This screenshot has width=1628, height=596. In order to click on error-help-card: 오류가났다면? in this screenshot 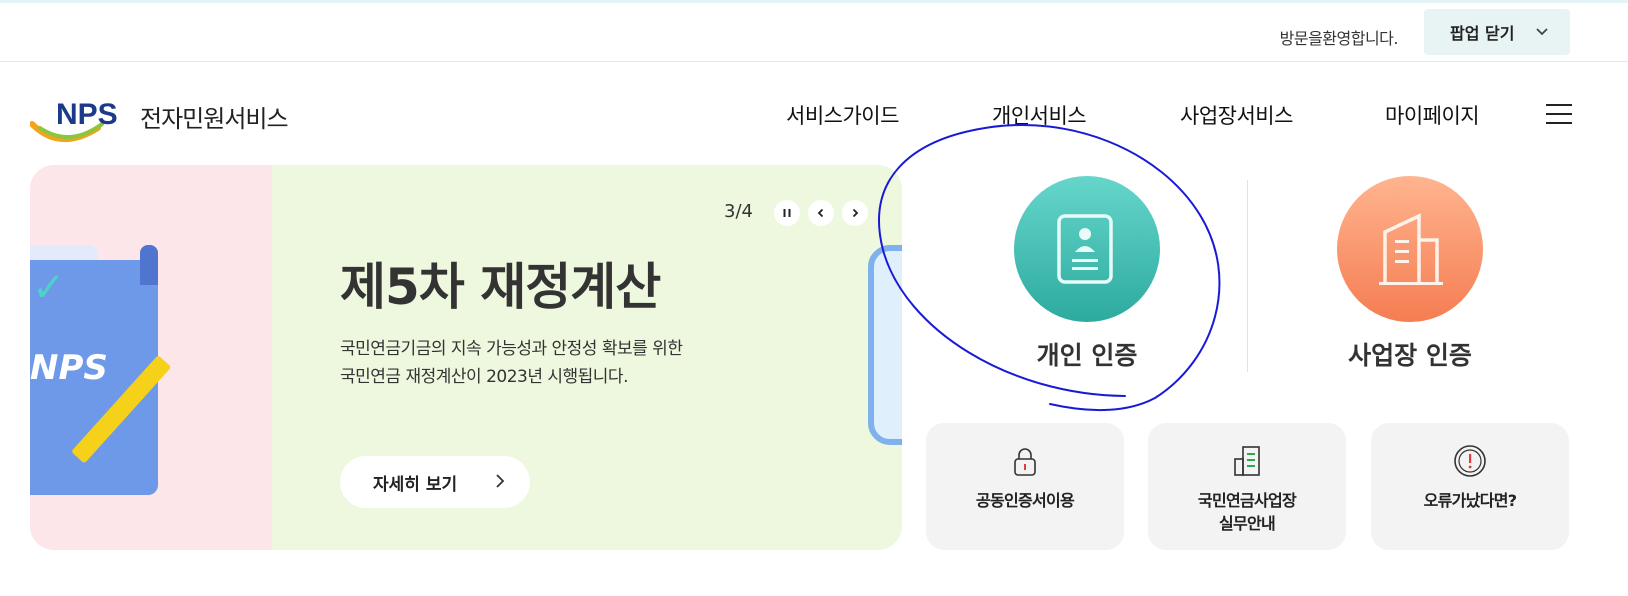, I will do `click(1470, 486)`.